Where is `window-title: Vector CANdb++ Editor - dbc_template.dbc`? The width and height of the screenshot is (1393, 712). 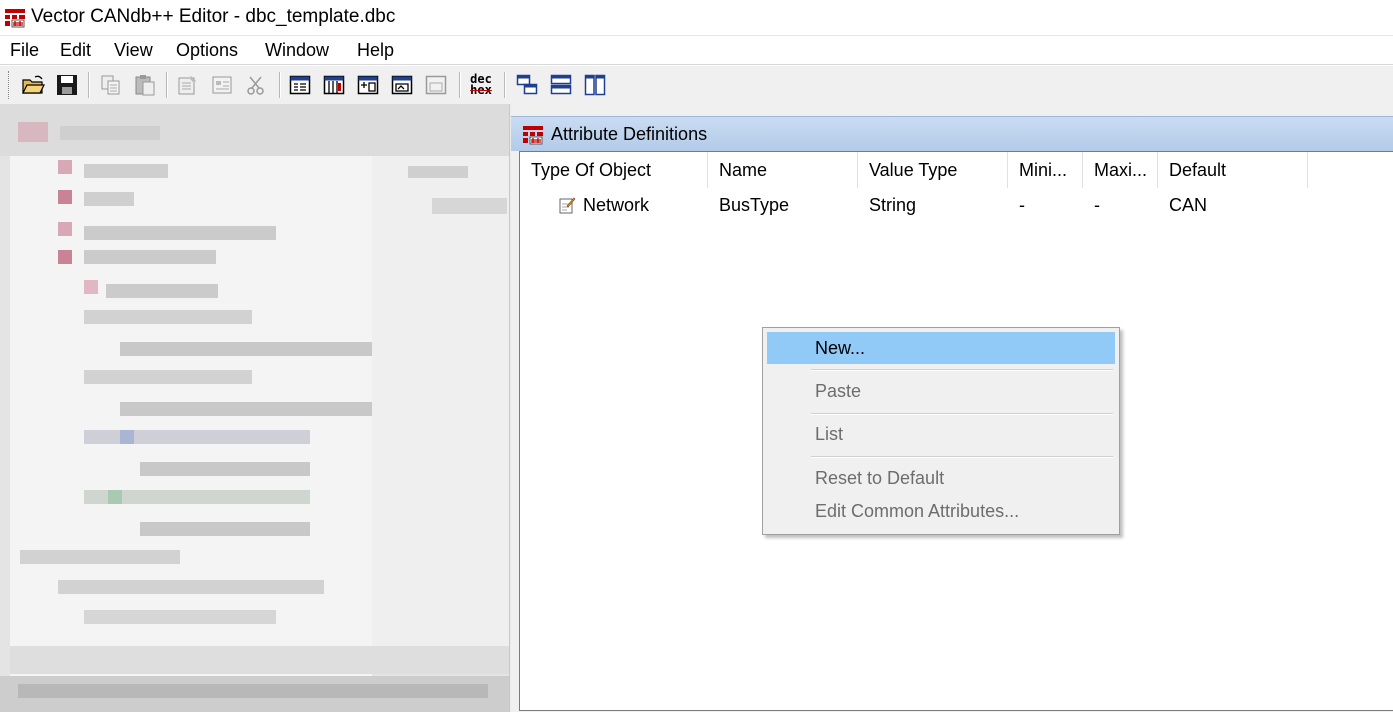 window-title: Vector CANdb++ Editor - dbc_template.dbc is located at coordinates (213, 16).